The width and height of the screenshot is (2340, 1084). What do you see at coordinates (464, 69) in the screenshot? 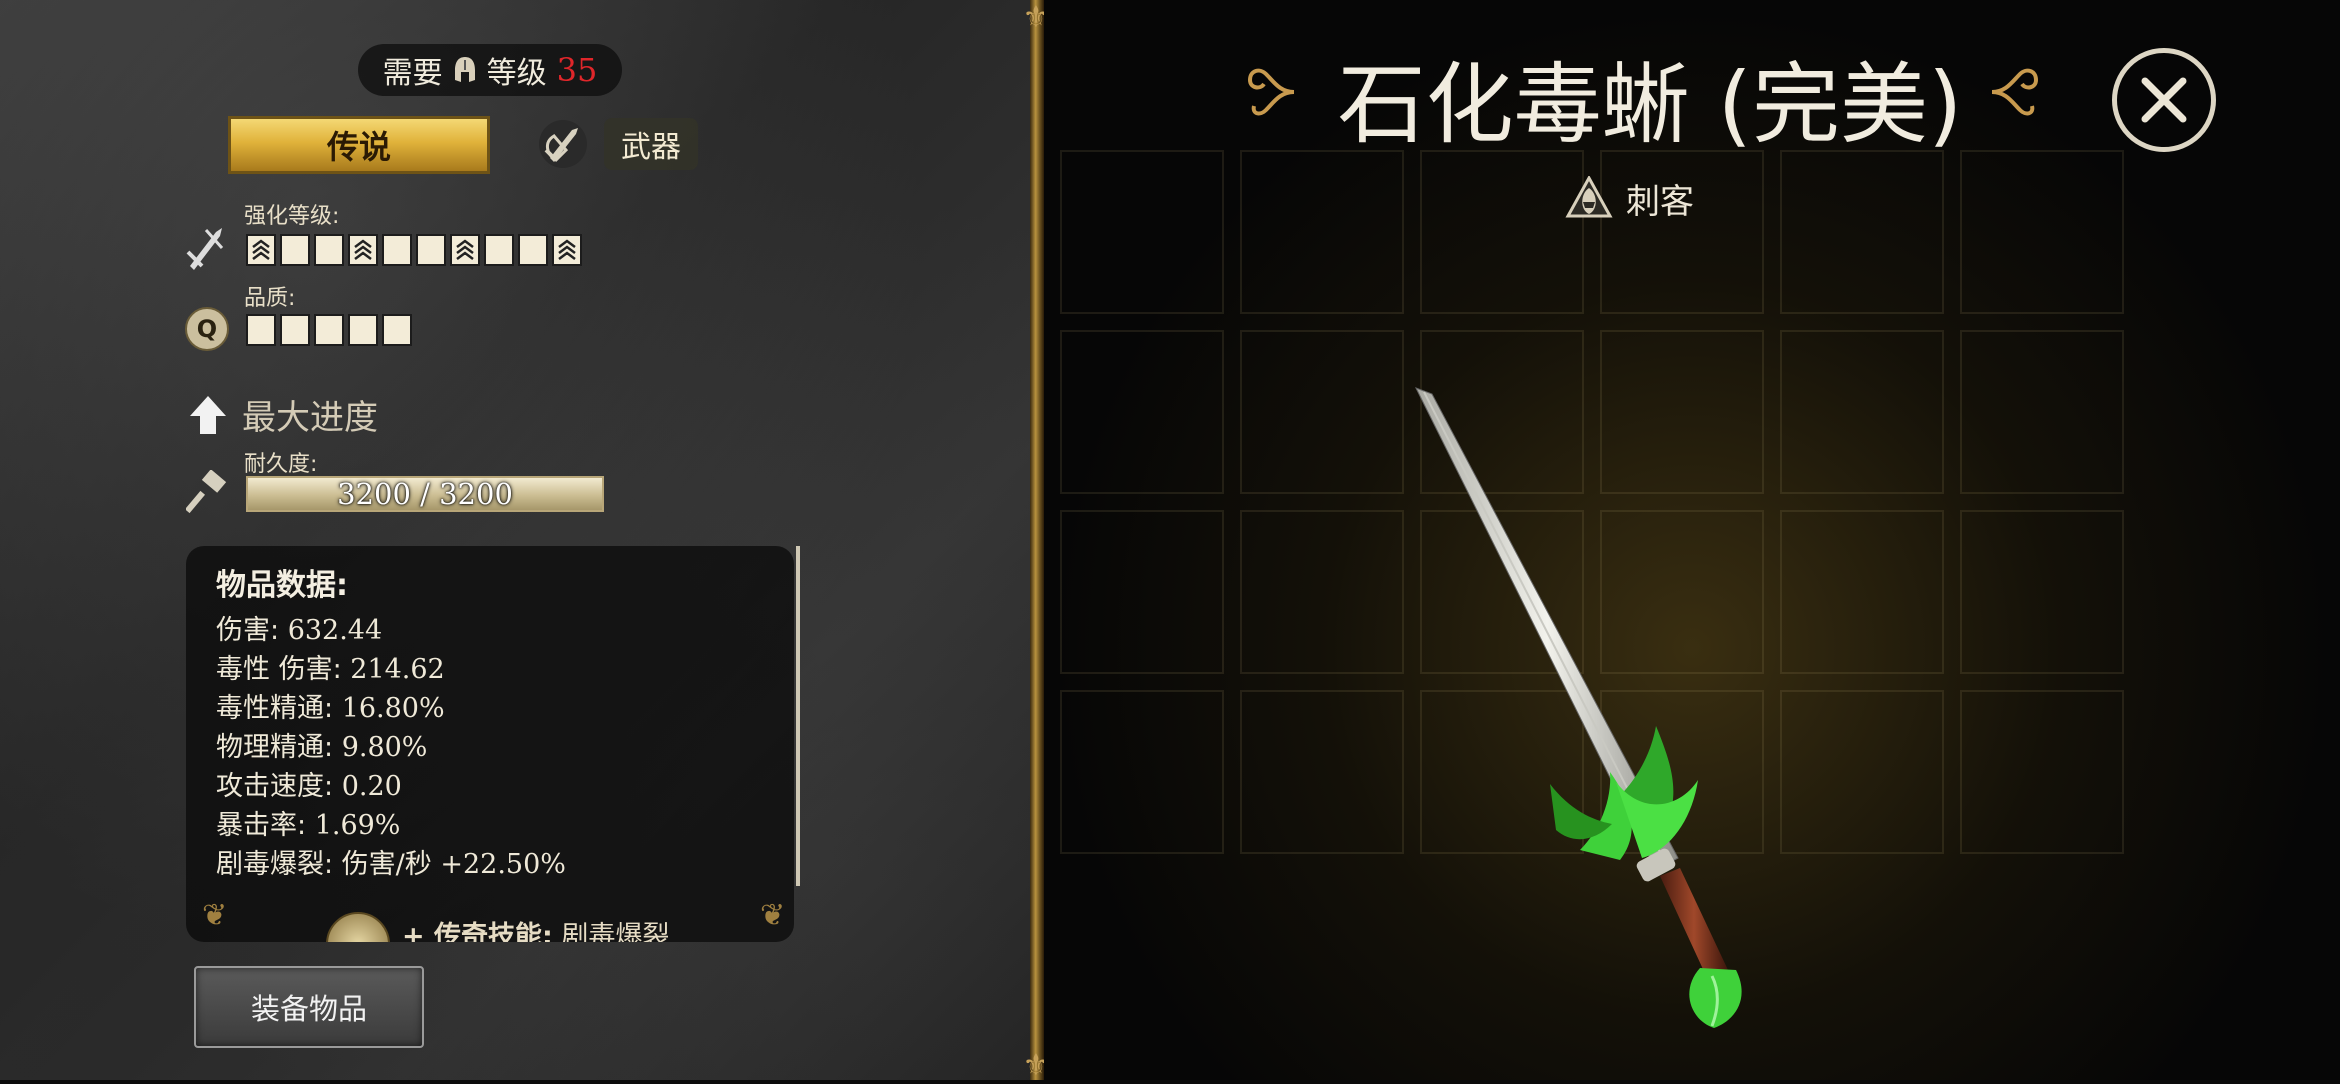
I see `helmet-icon` at bounding box center [464, 69].